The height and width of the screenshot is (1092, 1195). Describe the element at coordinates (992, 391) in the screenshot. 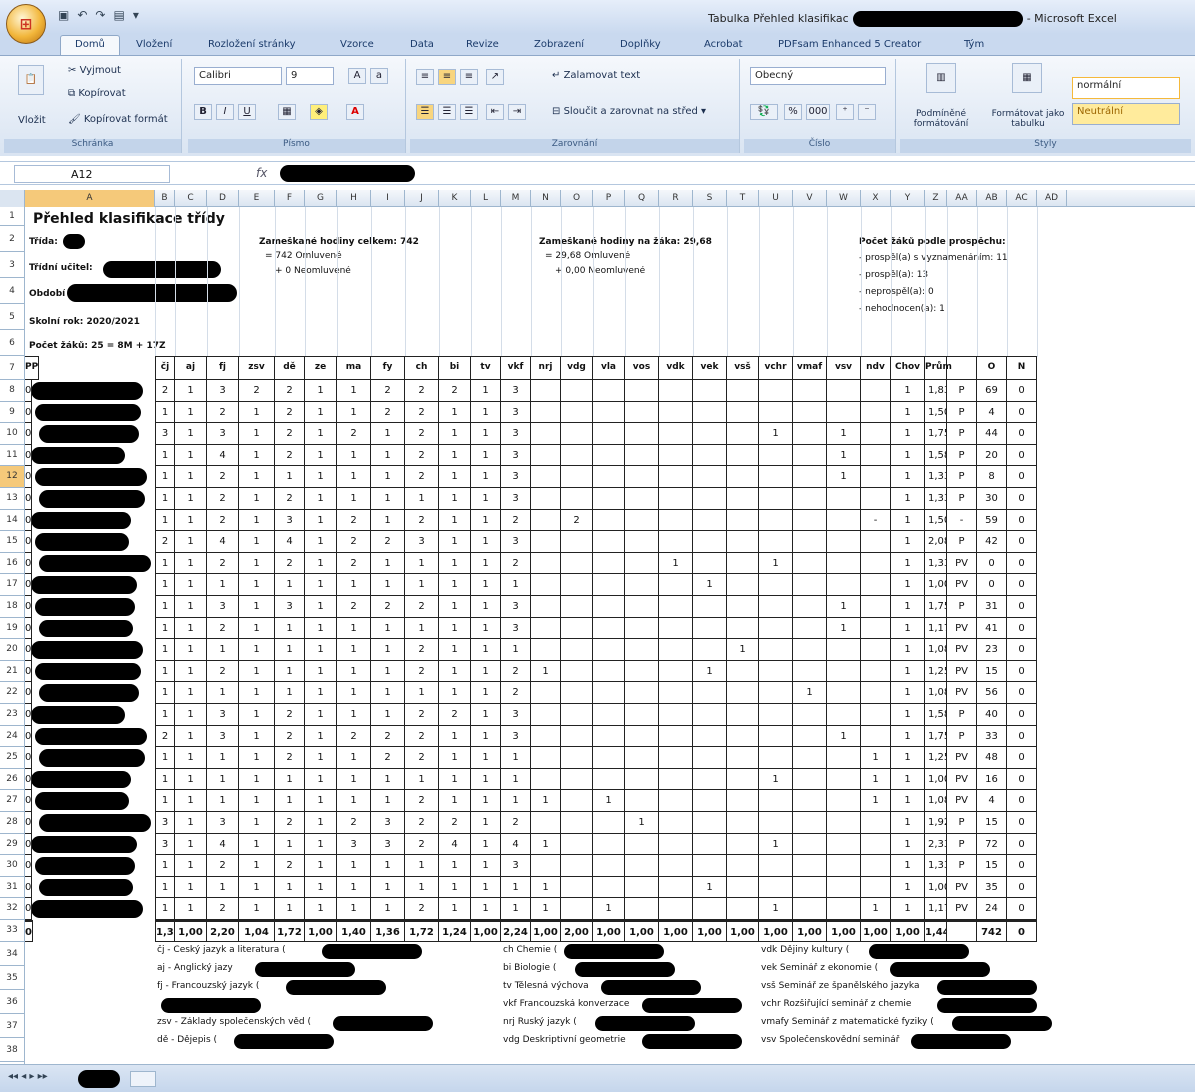

I see `table-cell: 69` at that location.